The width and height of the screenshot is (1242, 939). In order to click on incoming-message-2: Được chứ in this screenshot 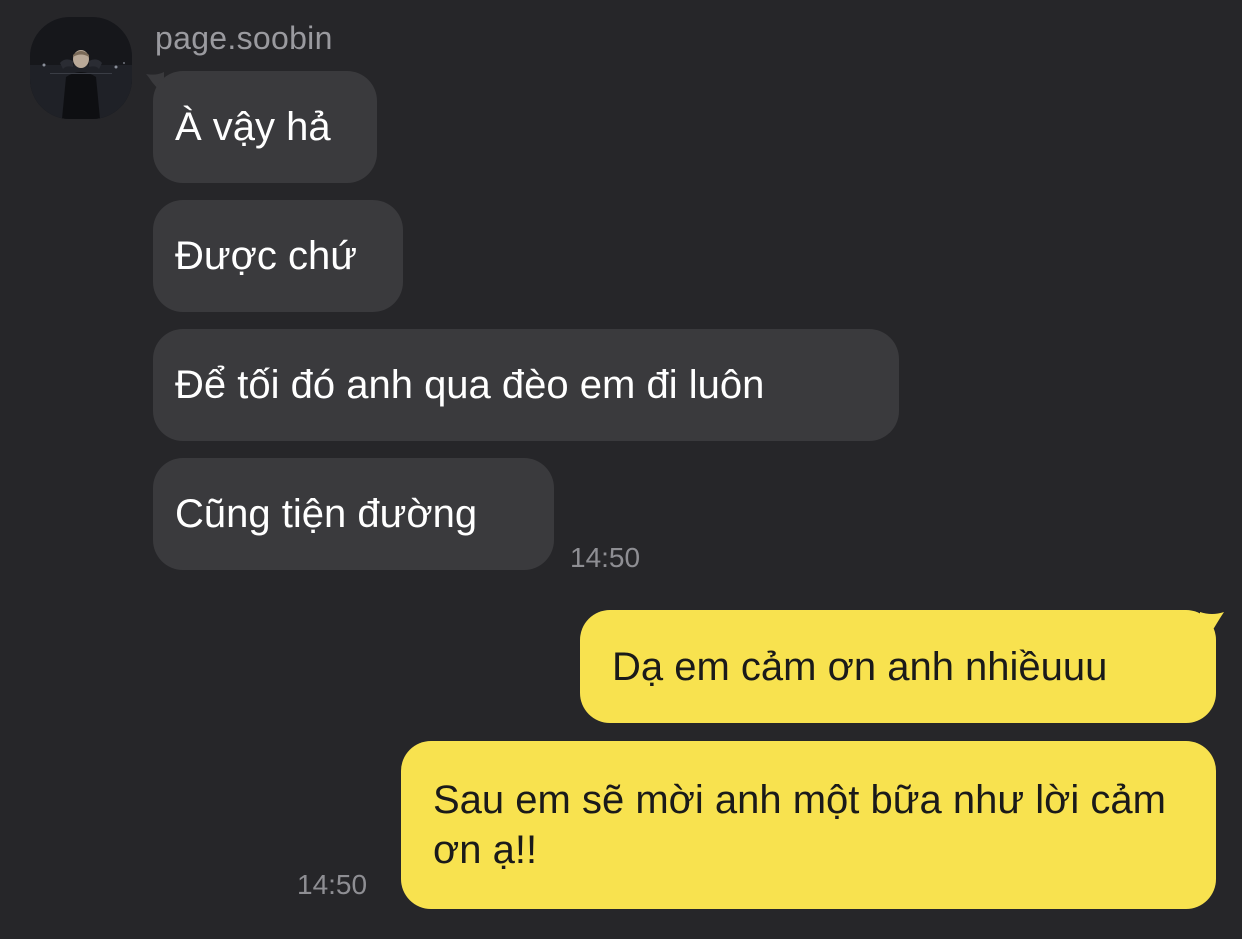, I will do `click(278, 256)`.